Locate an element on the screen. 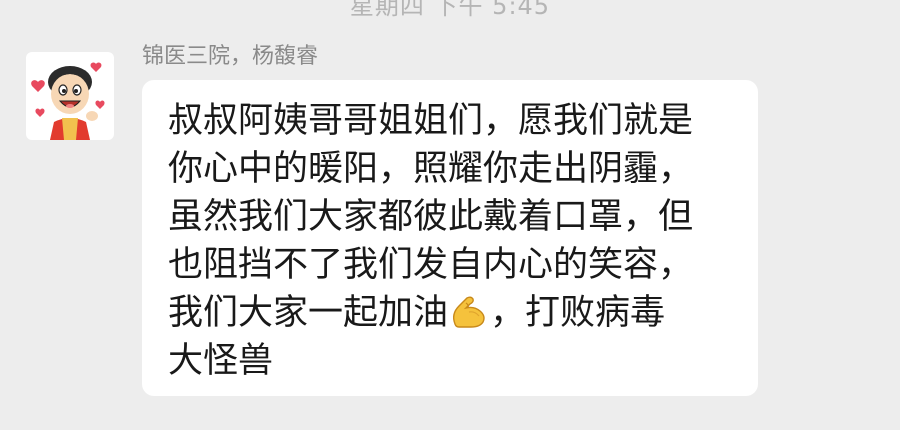 The height and width of the screenshot is (430, 900). message-line: 你心中的暖阳，照耀你走出阴霾， is located at coordinates (431, 169).